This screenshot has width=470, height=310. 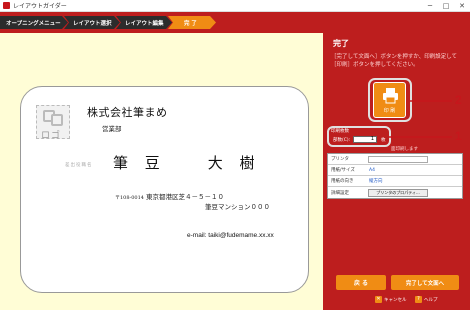 What do you see at coordinates (458, 100) in the screenshot?
I see `callout-number-2: 2` at bounding box center [458, 100].